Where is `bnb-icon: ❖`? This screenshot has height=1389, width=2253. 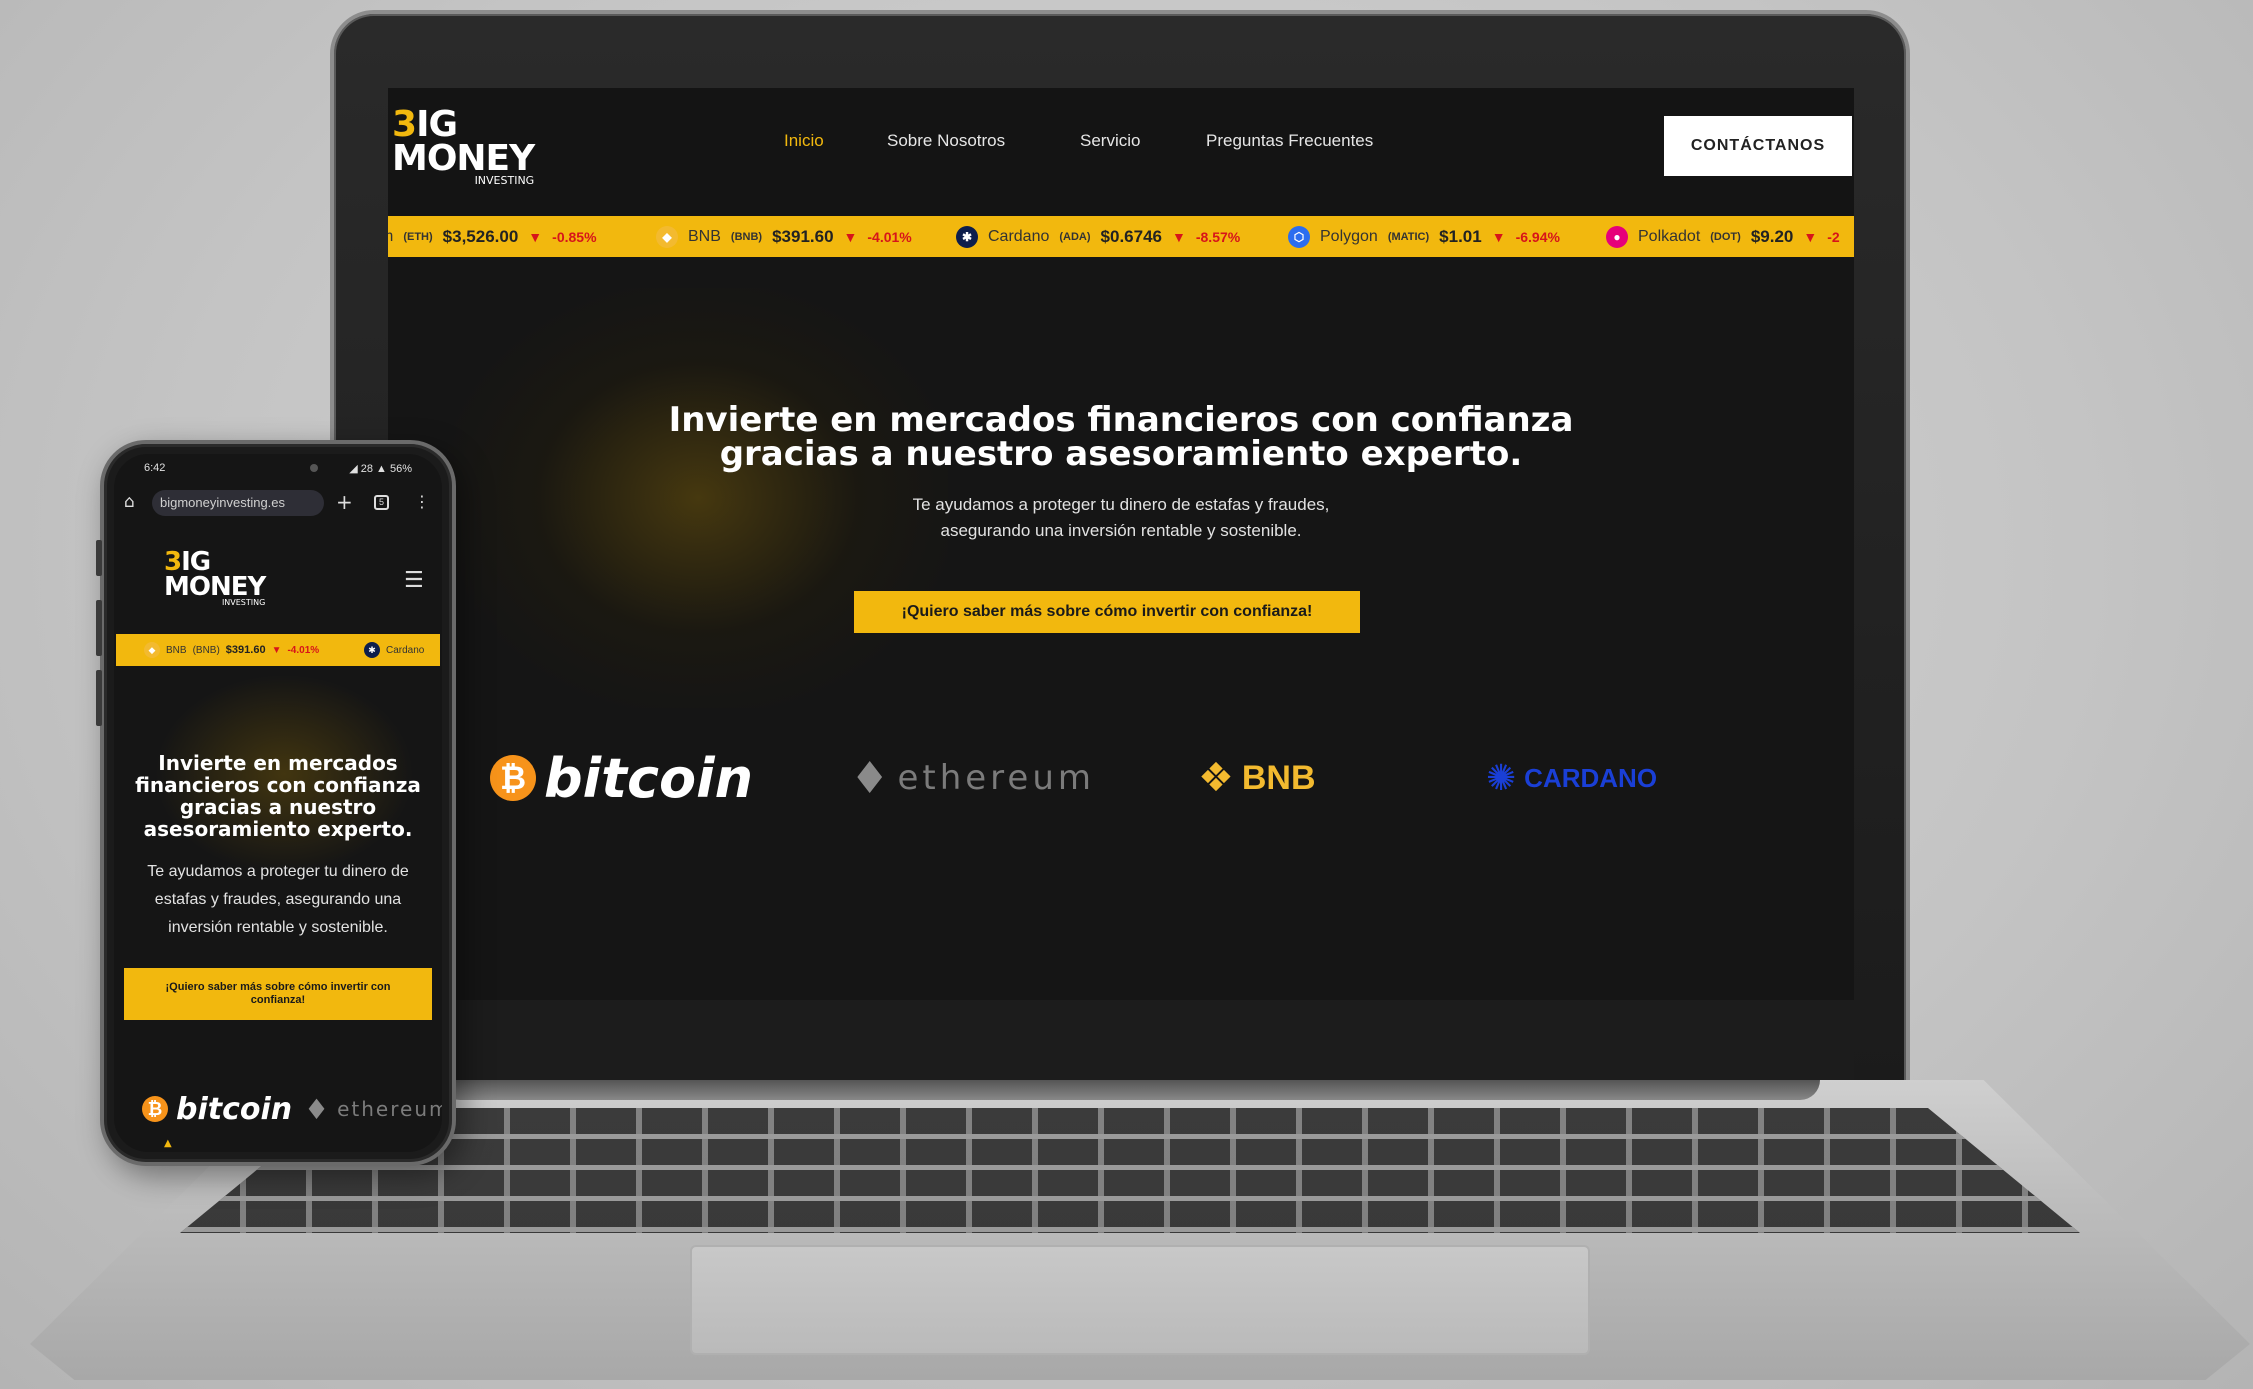
bnb-icon: ❖ is located at coordinates (1216, 778).